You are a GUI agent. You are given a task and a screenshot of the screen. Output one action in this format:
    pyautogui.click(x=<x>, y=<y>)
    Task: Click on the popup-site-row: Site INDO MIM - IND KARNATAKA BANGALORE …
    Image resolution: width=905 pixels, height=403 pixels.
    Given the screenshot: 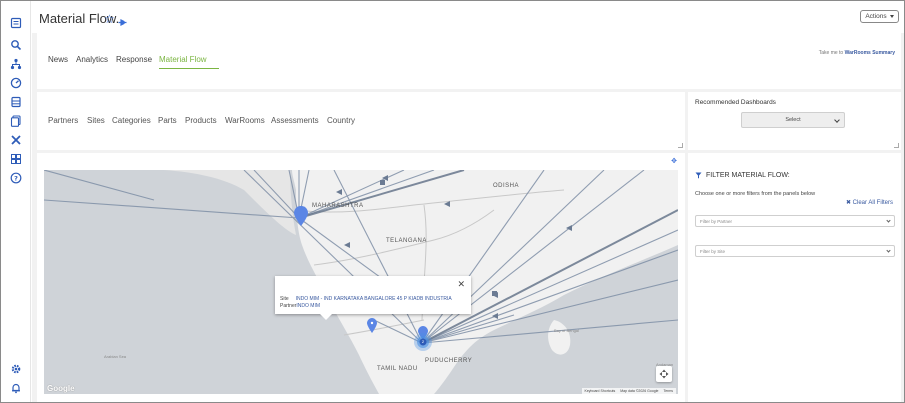 What is the action you would take?
    pyautogui.click(x=366, y=299)
    